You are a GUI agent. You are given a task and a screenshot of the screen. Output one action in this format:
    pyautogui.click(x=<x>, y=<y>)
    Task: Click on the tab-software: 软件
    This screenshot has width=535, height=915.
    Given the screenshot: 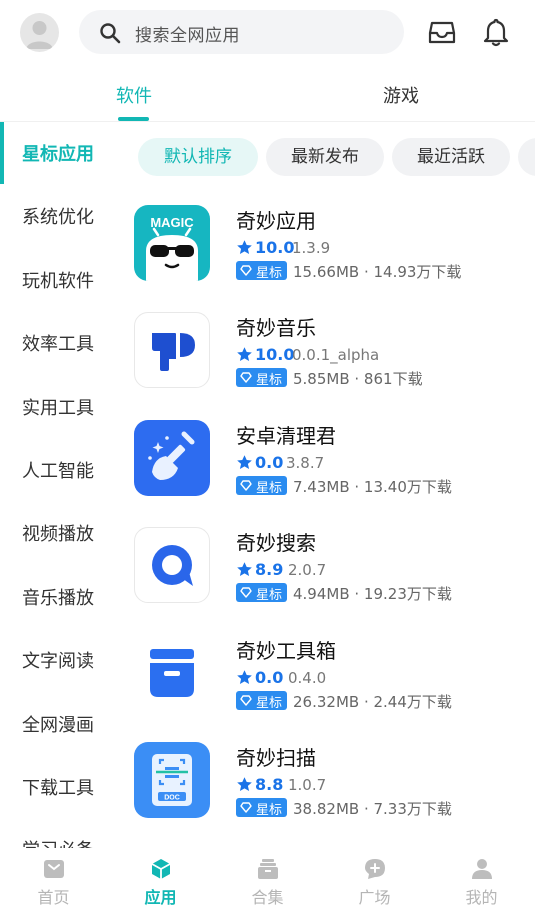 What is the action you would take?
    pyautogui.click(x=134, y=95)
    